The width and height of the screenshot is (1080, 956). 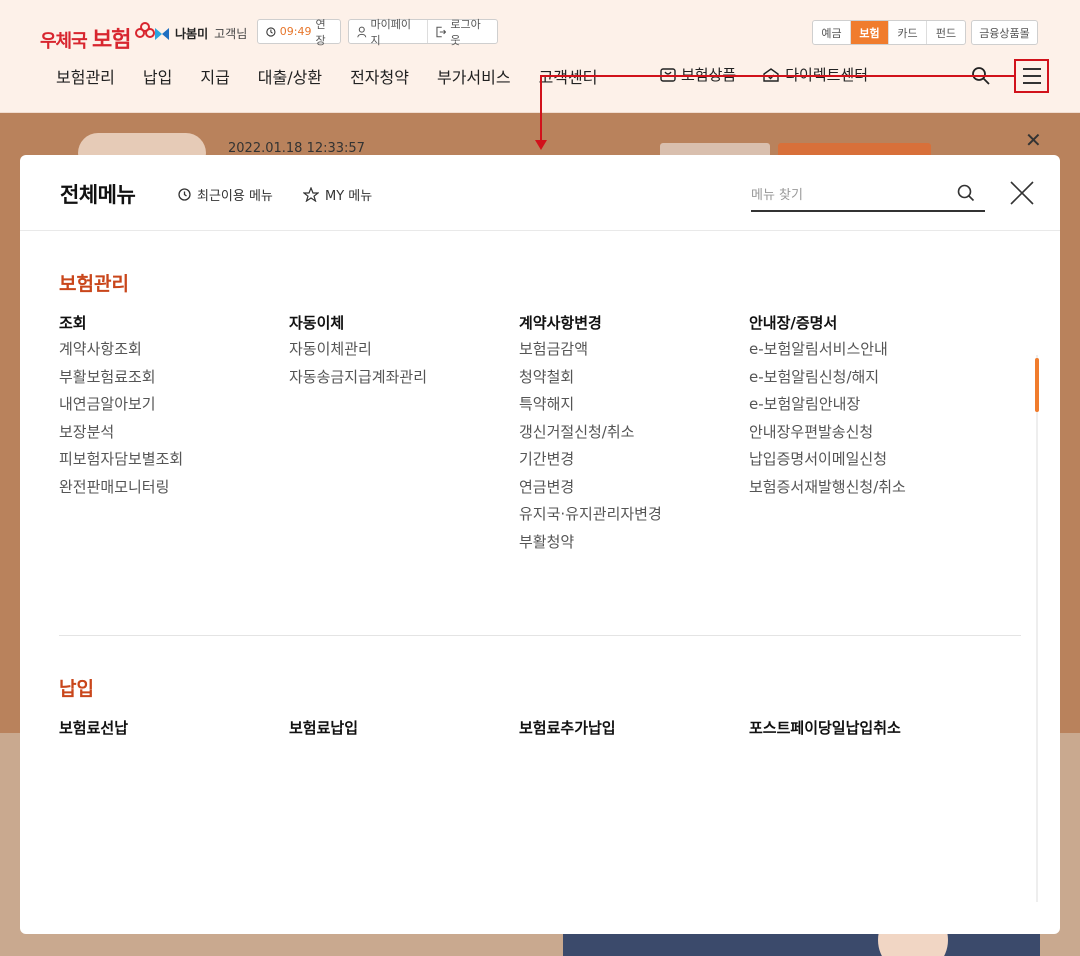 What do you see at coordinates (235, 196) in the screenshot?
I see `recent-menu-label: 최근이용 메뉴` at bounding box center [235, 196].